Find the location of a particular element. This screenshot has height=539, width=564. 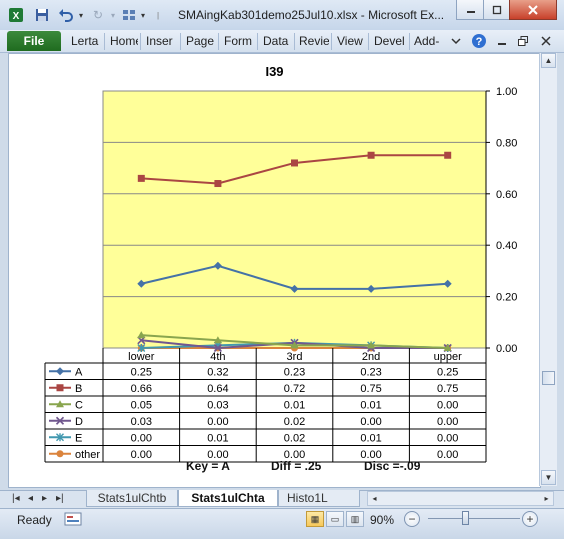

page-layout-icon: ▭ is located at coordinates (335, 519).